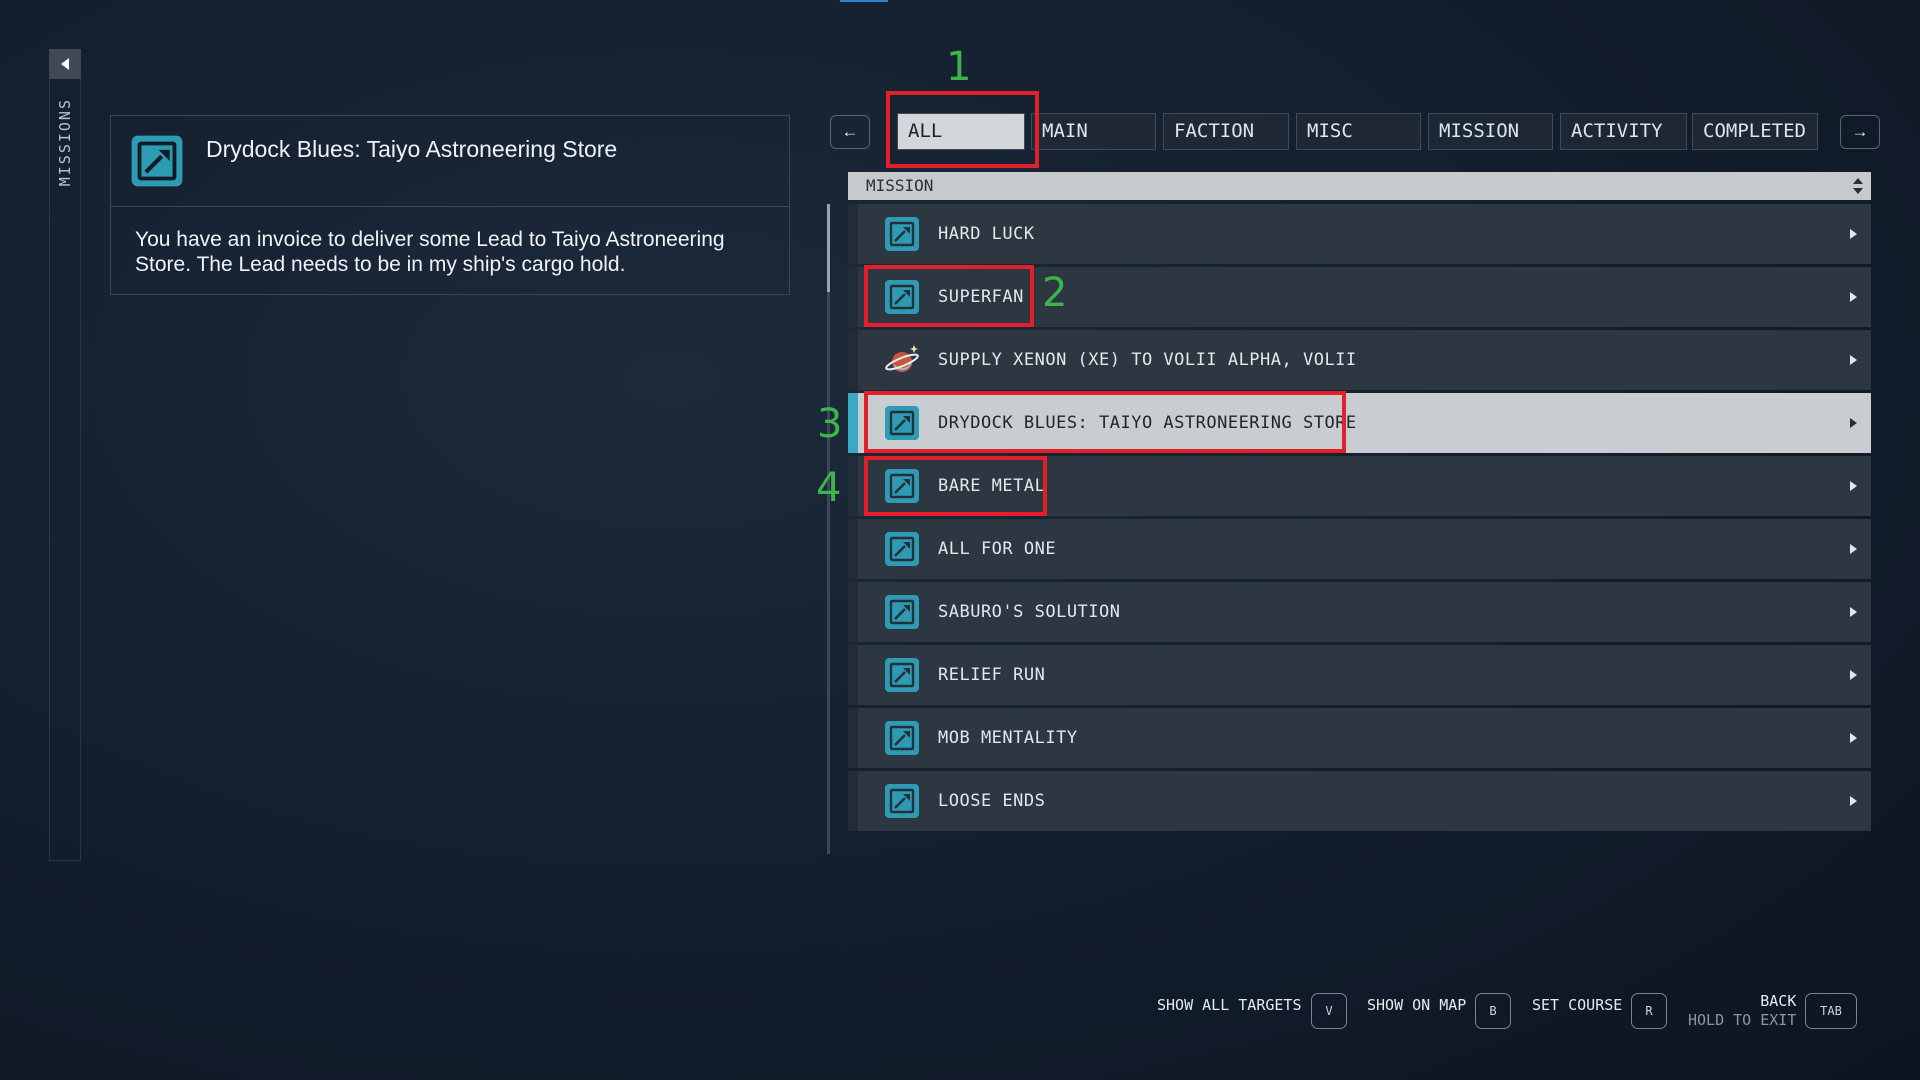 The height and width of the screenshot is (1080, 1920). What do you see at coordinates (1742, 1020) in the screenshot?
I see `hold-to-exit-label: HOLD TO EXIT` at bounding box center [1742, 1020].